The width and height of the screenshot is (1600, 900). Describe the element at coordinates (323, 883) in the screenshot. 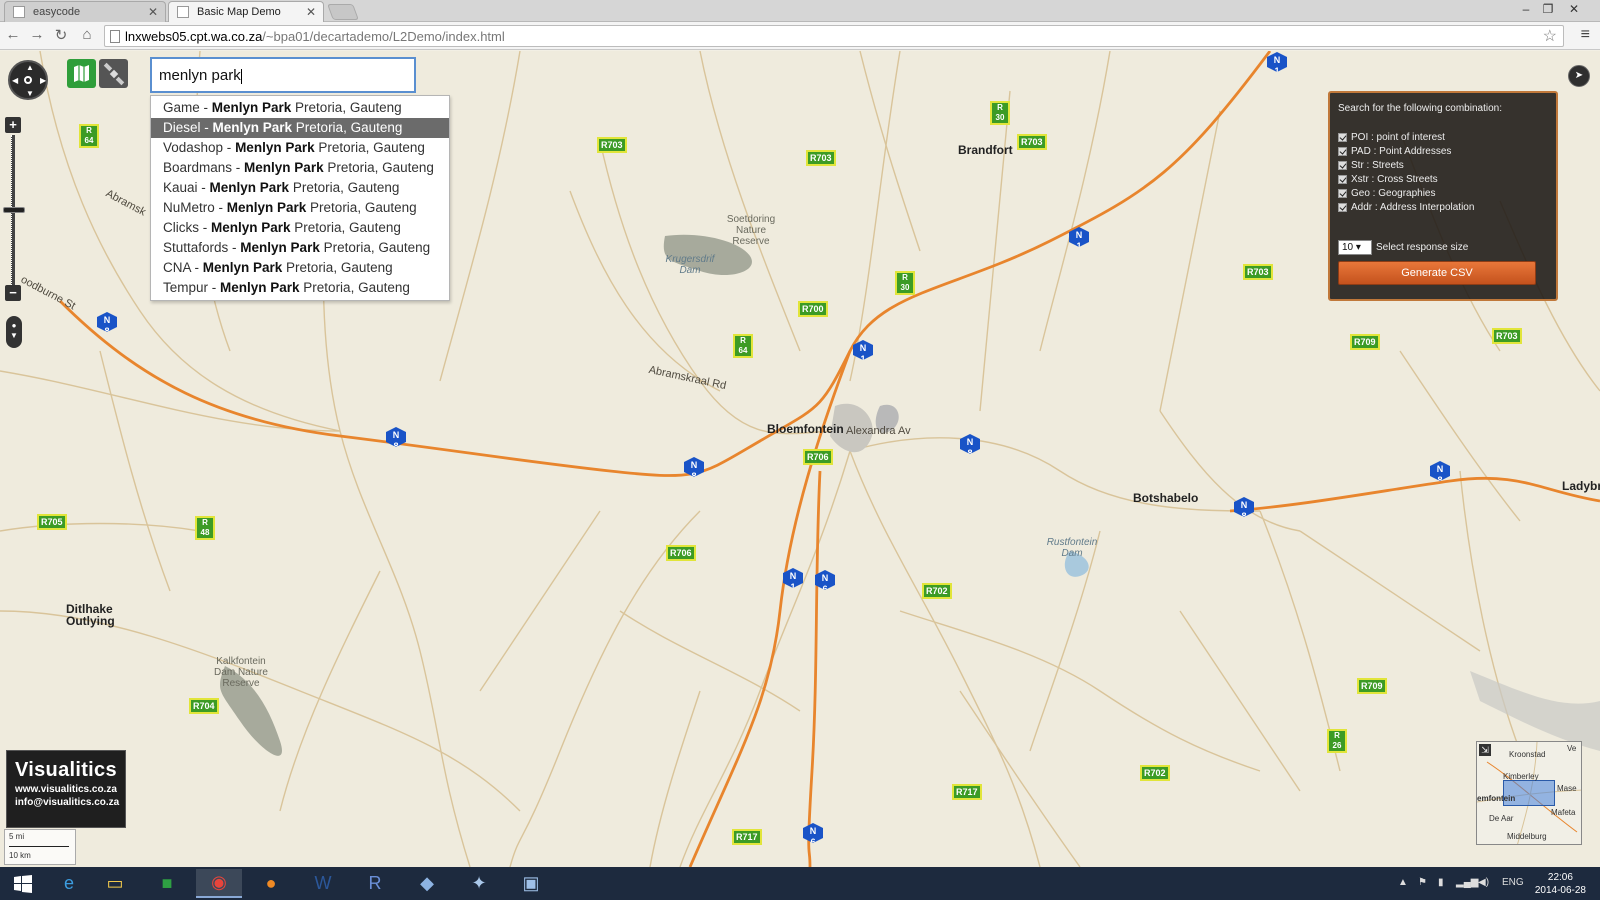

I see `word-icon: W` at that location.